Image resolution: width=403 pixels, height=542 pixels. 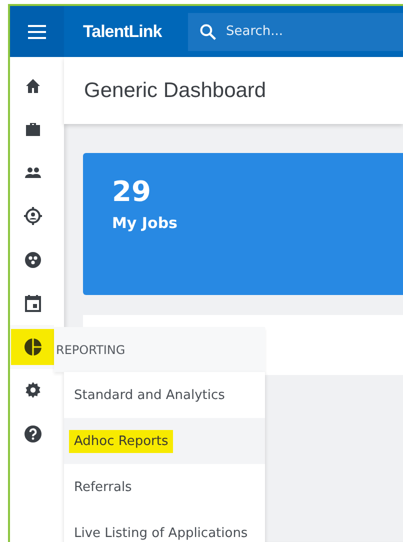 I want to click on tile-count: 29, so click(x=132, y=192).